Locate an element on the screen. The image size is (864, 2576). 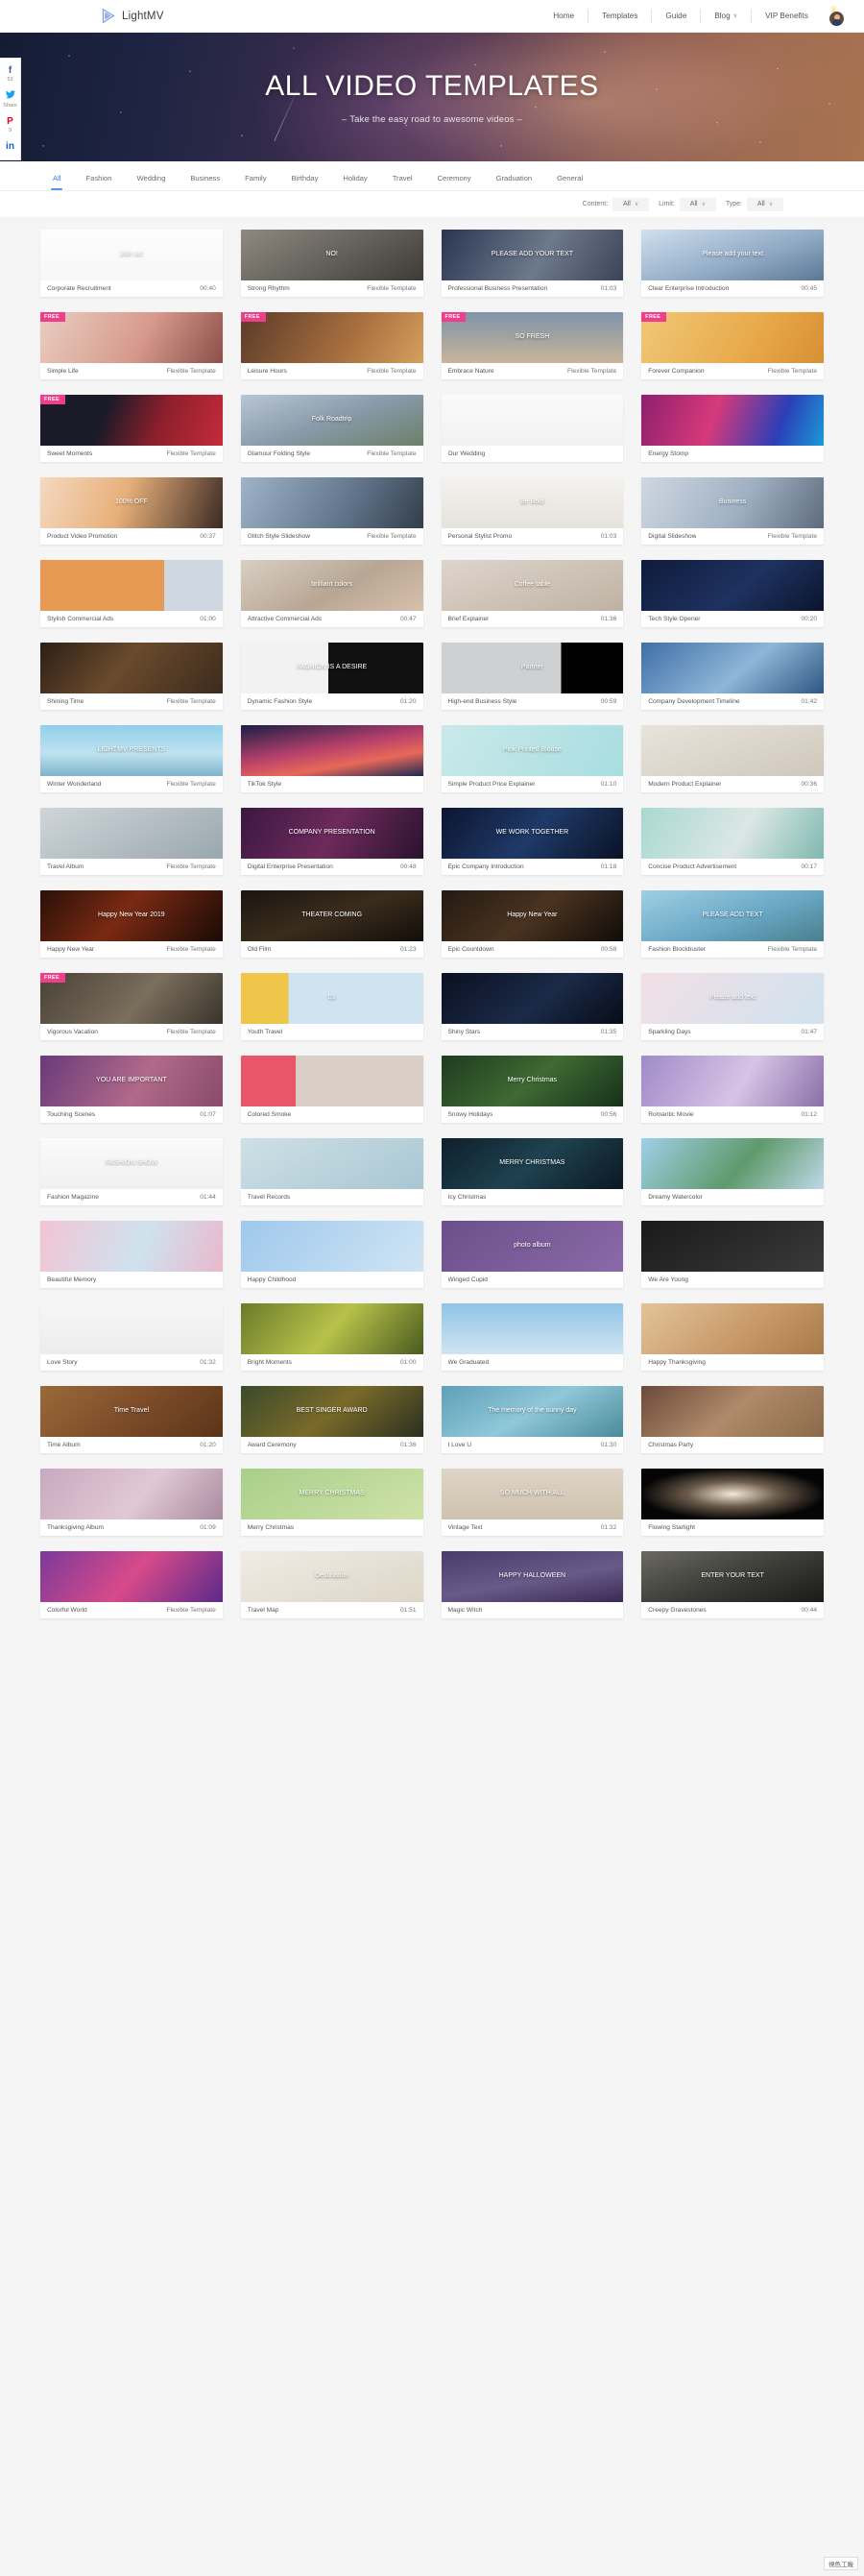
template-thumbnail: Happy New Year is located at coordinates (532, 915).